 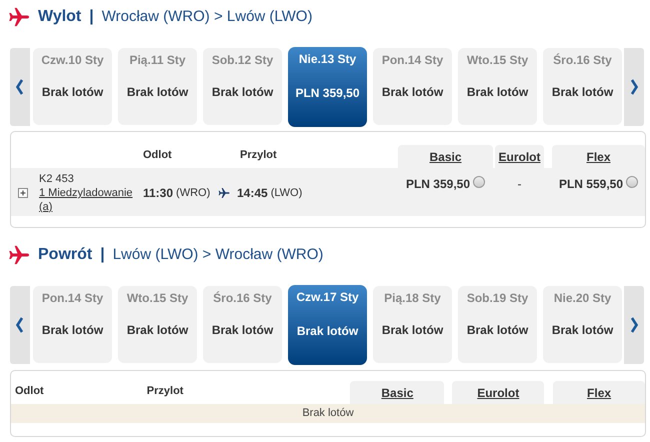 What do you see at coordinates (243, 60) in the screenshot?
I see `date-label: Sob.12 Sty` at bounding box center [243, 60].